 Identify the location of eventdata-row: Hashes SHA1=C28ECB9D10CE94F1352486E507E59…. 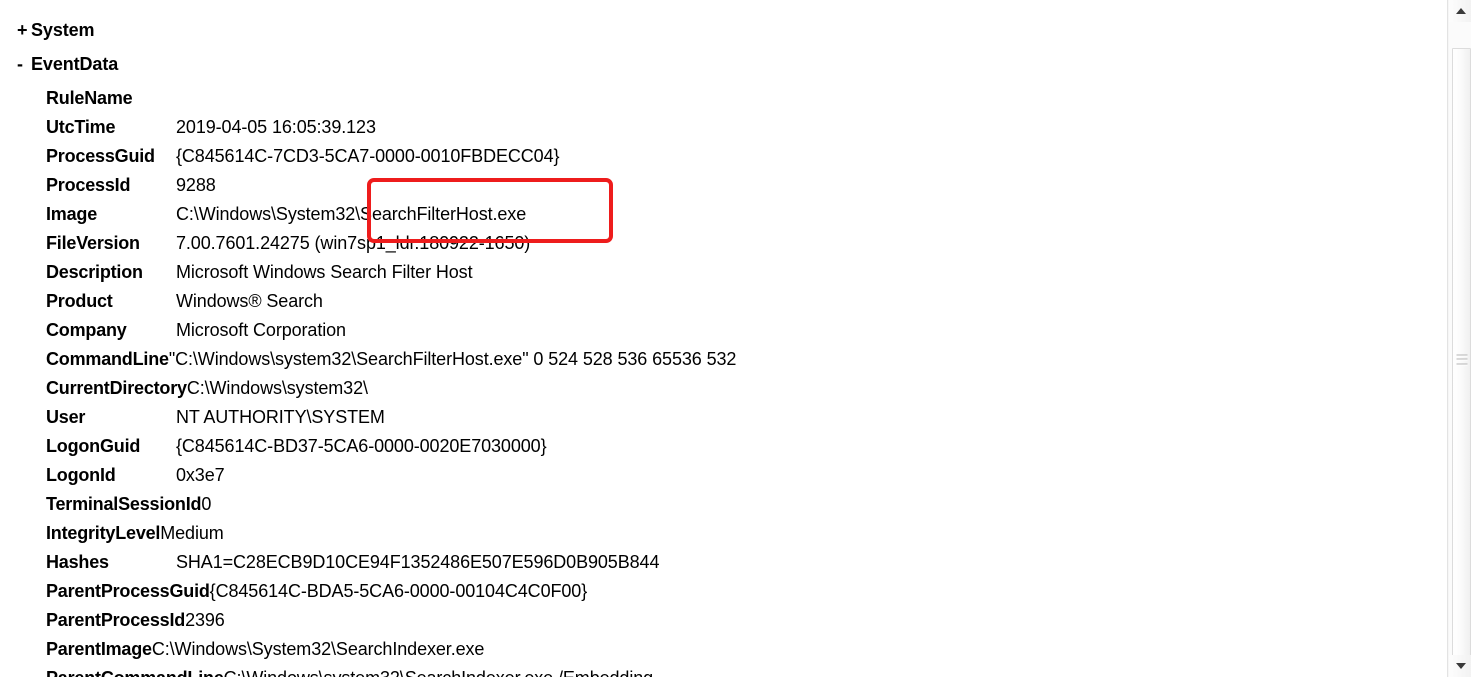
(352, 562).